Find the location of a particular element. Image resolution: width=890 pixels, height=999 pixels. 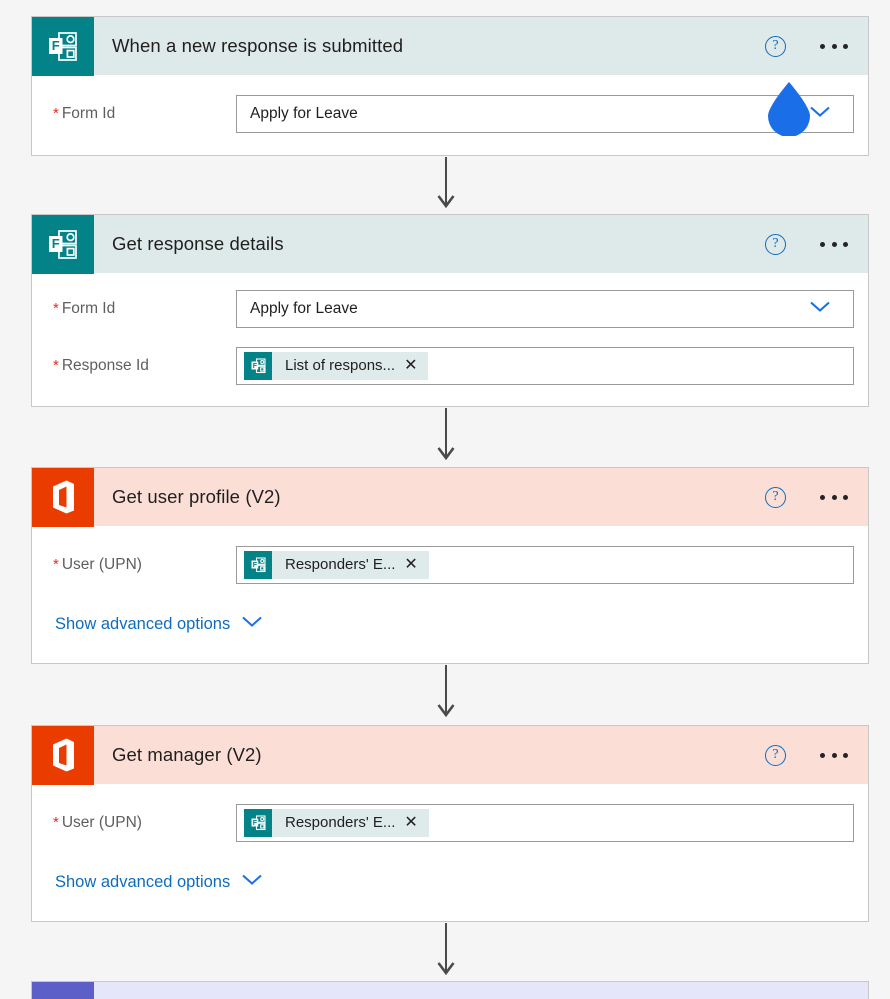

card-body: *Form Id Apply for Leave *Response Id is located at coordinates (450, 337).